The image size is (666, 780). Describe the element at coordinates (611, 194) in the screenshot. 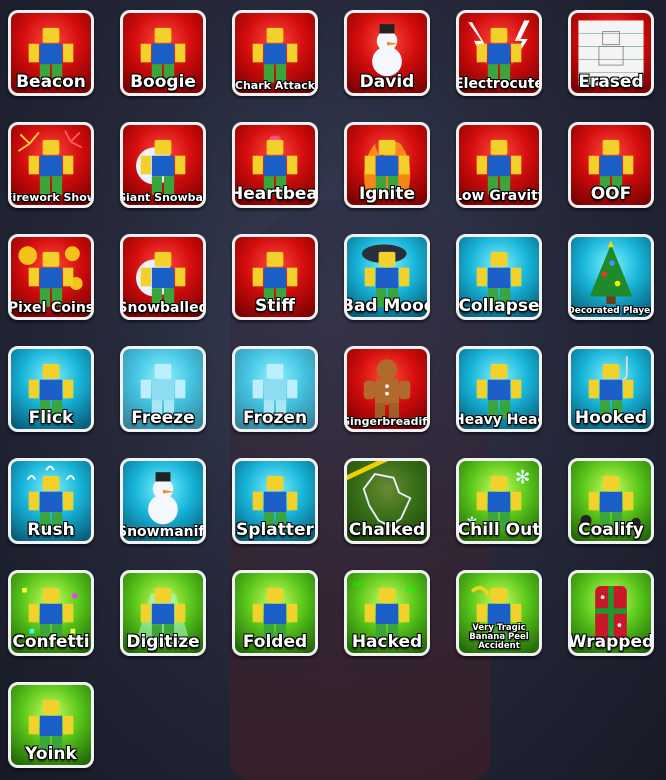

I see `emote-label: OOF` at that location.